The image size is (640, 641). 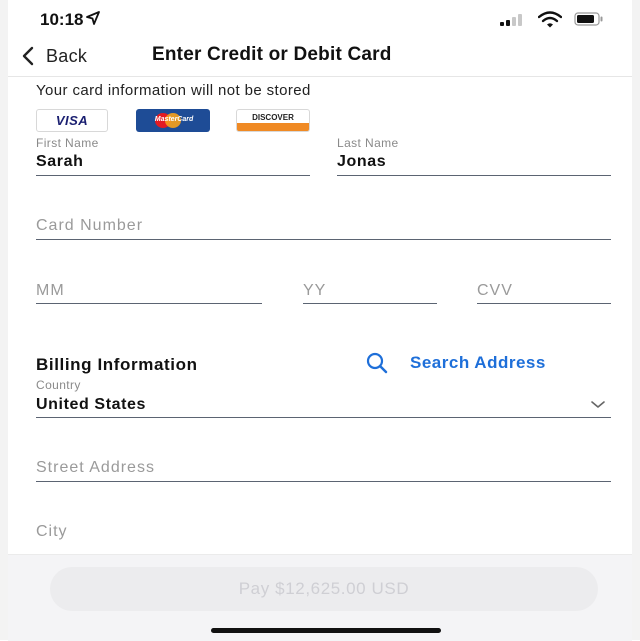 I want to click on first-name-underline, so click(x=173, y=175).